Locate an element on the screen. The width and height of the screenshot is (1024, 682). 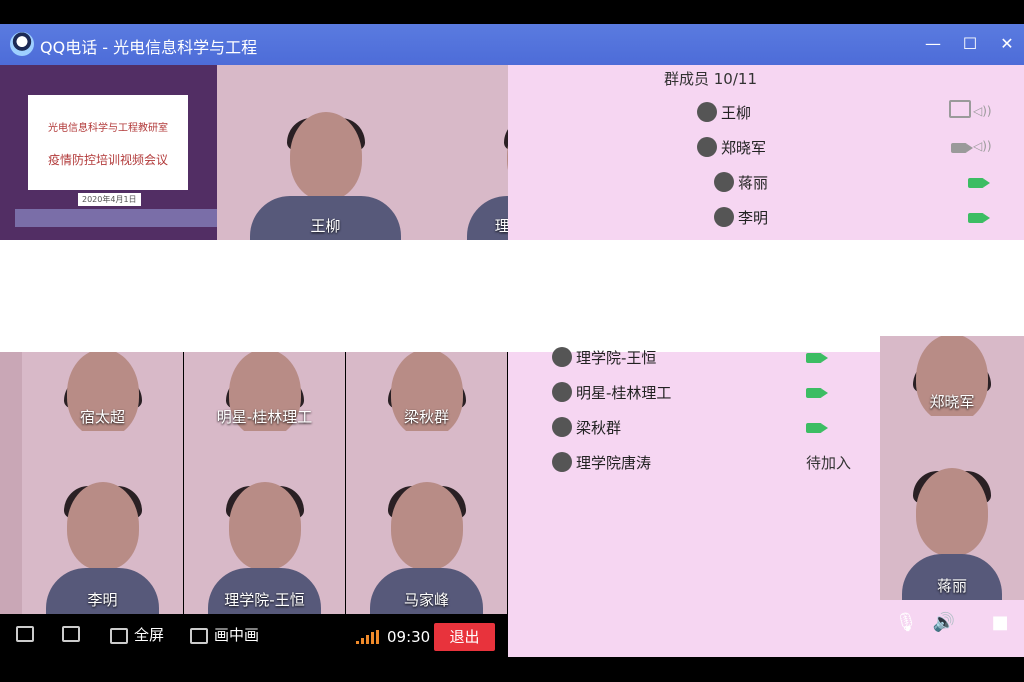
call-toolbar: 全屏 画中画 is located at coordinates (254, 635).